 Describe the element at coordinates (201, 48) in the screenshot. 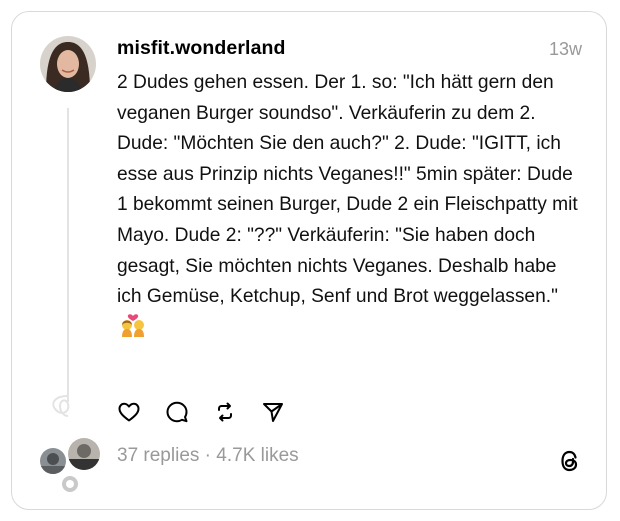

I see `username: misfit.wonderland` at that location.